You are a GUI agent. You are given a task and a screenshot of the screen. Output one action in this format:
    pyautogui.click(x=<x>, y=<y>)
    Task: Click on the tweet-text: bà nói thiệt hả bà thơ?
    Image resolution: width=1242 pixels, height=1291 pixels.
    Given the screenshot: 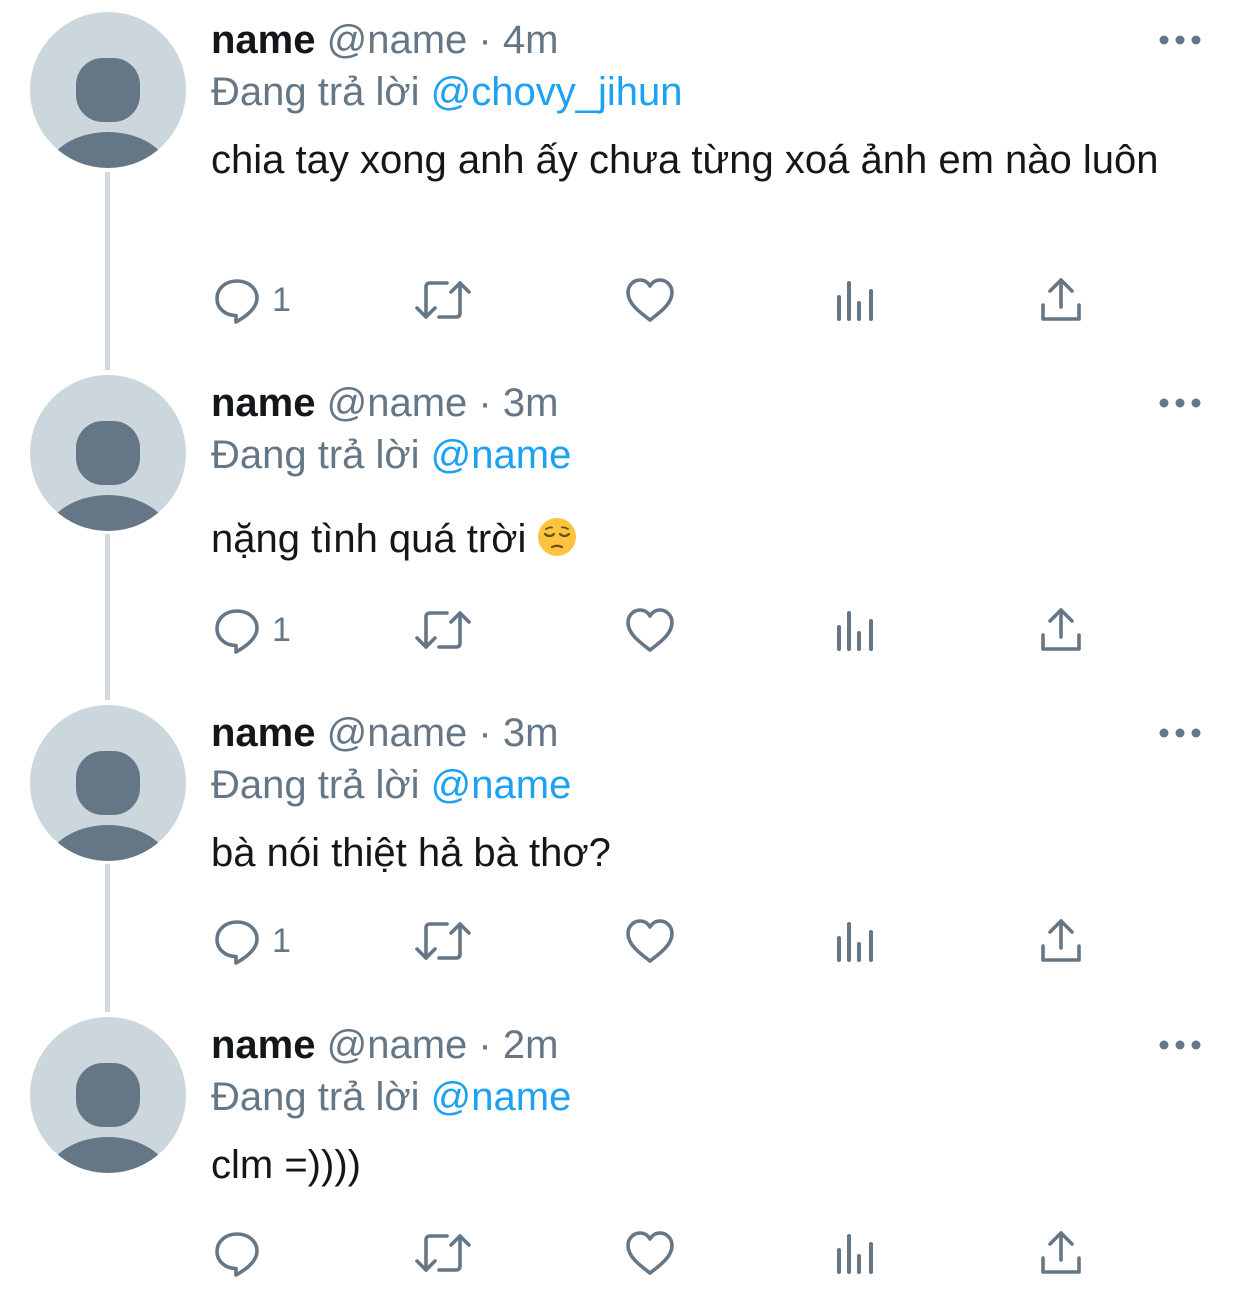 What is the action you would take?
    pyautogui.click(x=411, y=853)
    